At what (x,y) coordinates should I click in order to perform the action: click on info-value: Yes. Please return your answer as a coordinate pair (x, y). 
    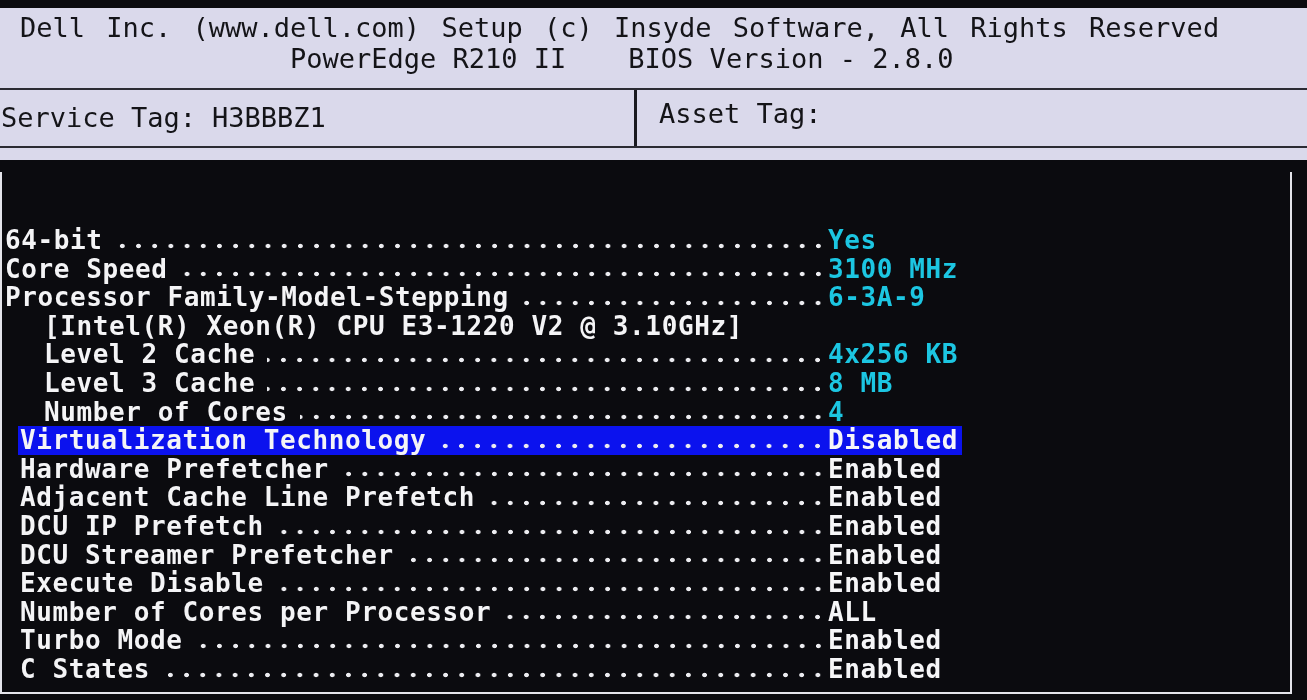
    Looking at the image, I should click on (853, 240).